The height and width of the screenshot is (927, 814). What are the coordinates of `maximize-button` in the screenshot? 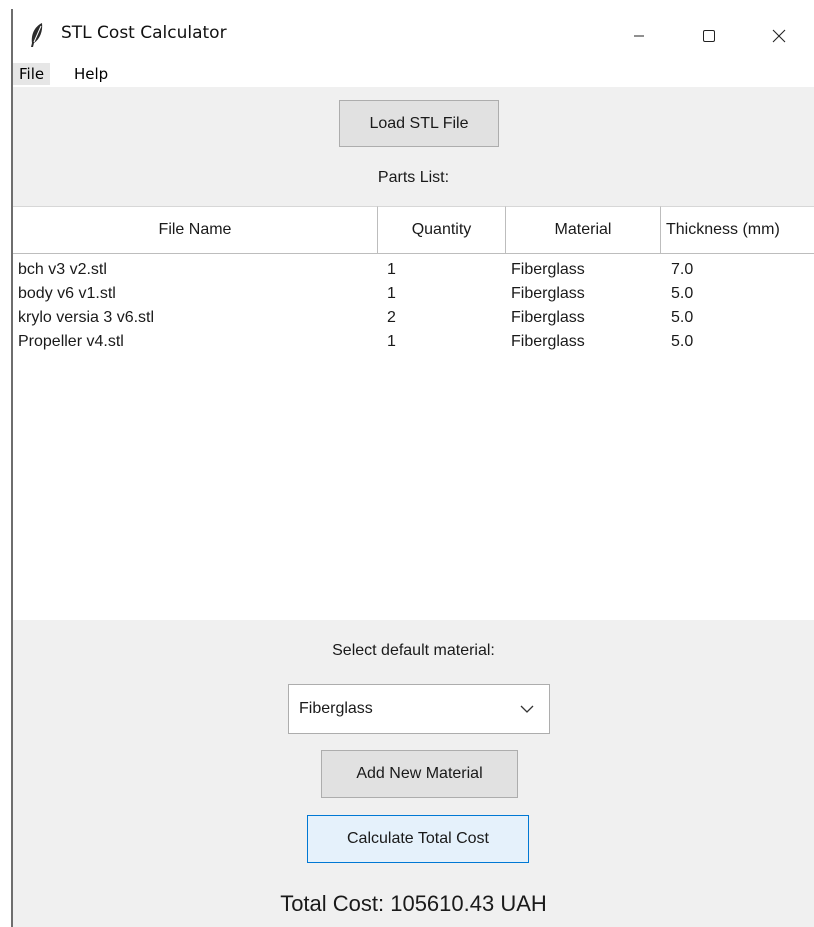 It's located at (709, 35).